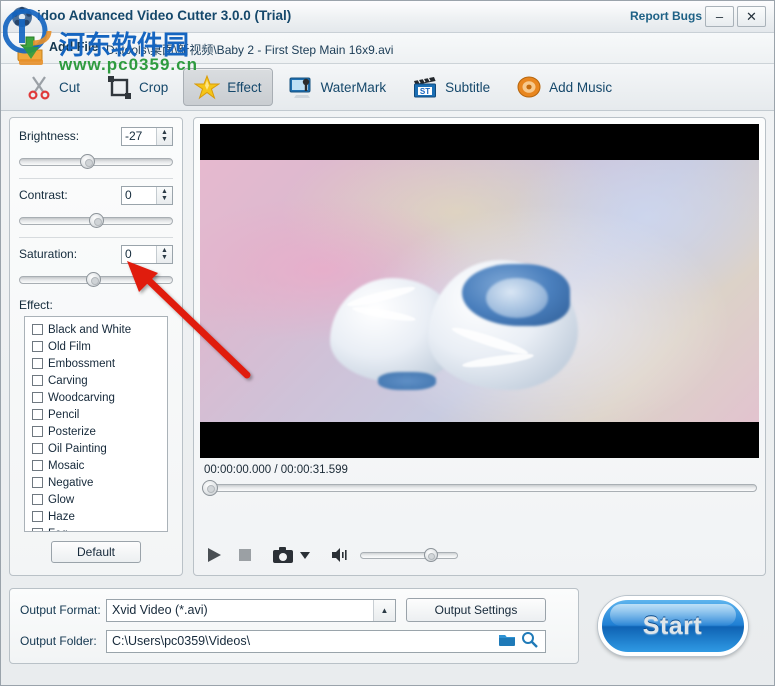  Describe the element at coordinates (66, 465) in the screenshot. I see `effect-item-label: Mosaic` at that location.